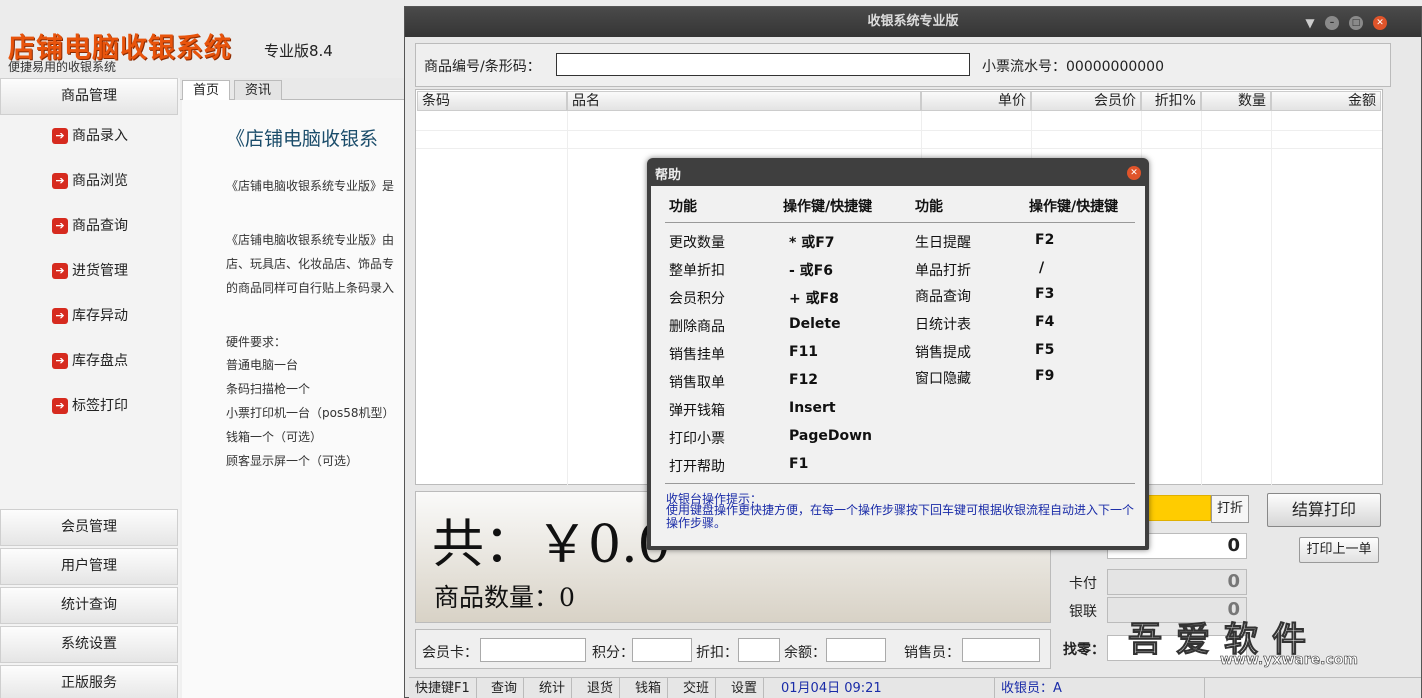 The image size is (1422, 698). I want to click on sidebar-item-stock-change: ➔ 库存异动, so click(90, 316).